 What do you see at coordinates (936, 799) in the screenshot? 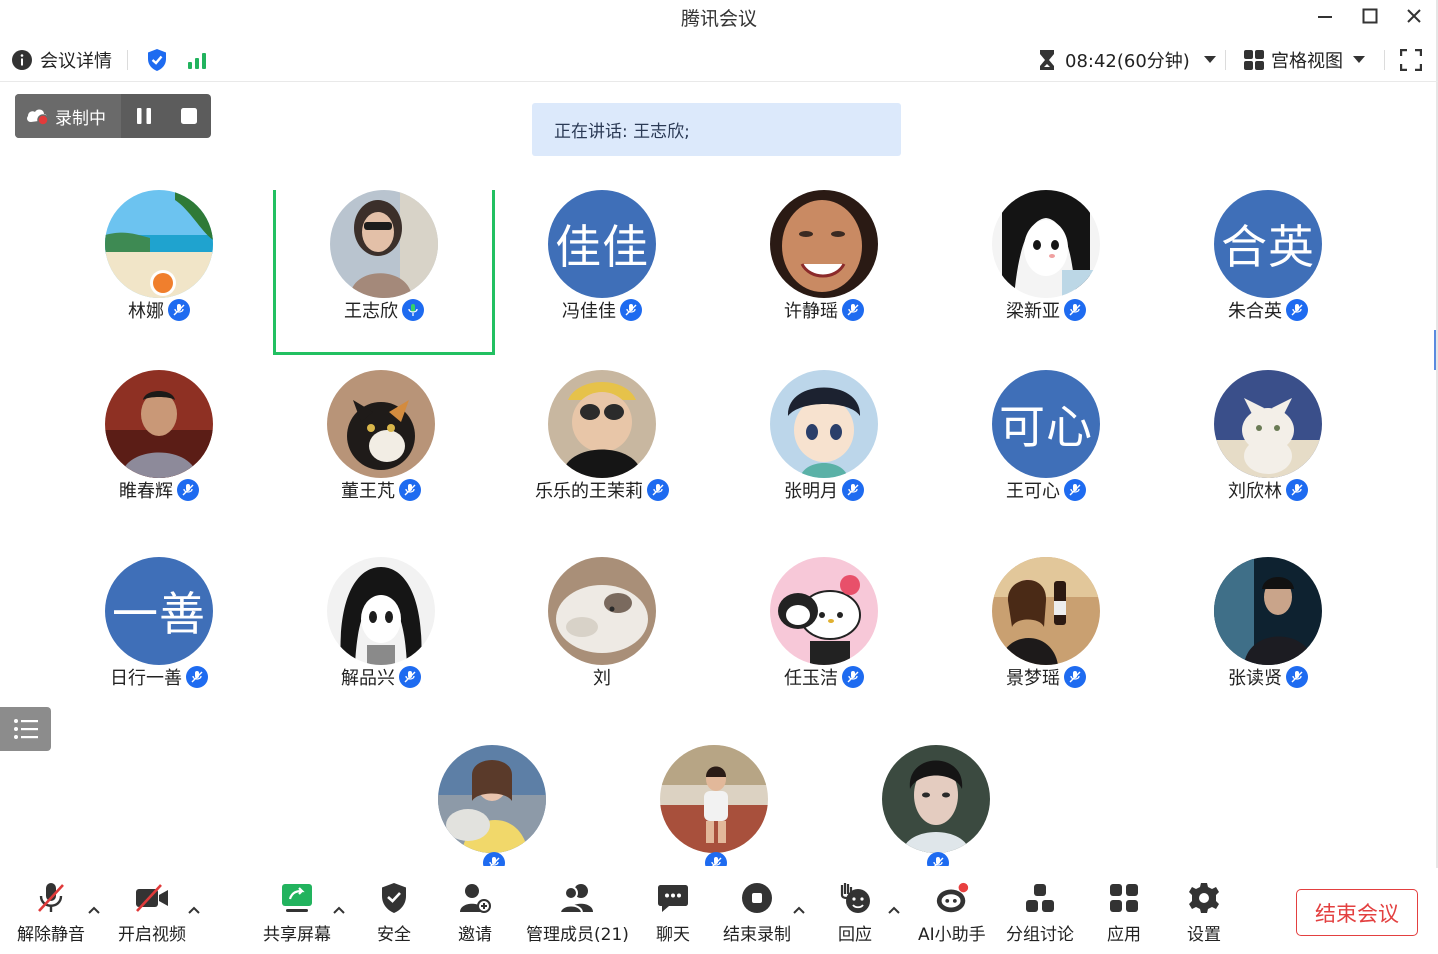
I see `avatar-man-costume-photo` at bounding box center [936, 799].